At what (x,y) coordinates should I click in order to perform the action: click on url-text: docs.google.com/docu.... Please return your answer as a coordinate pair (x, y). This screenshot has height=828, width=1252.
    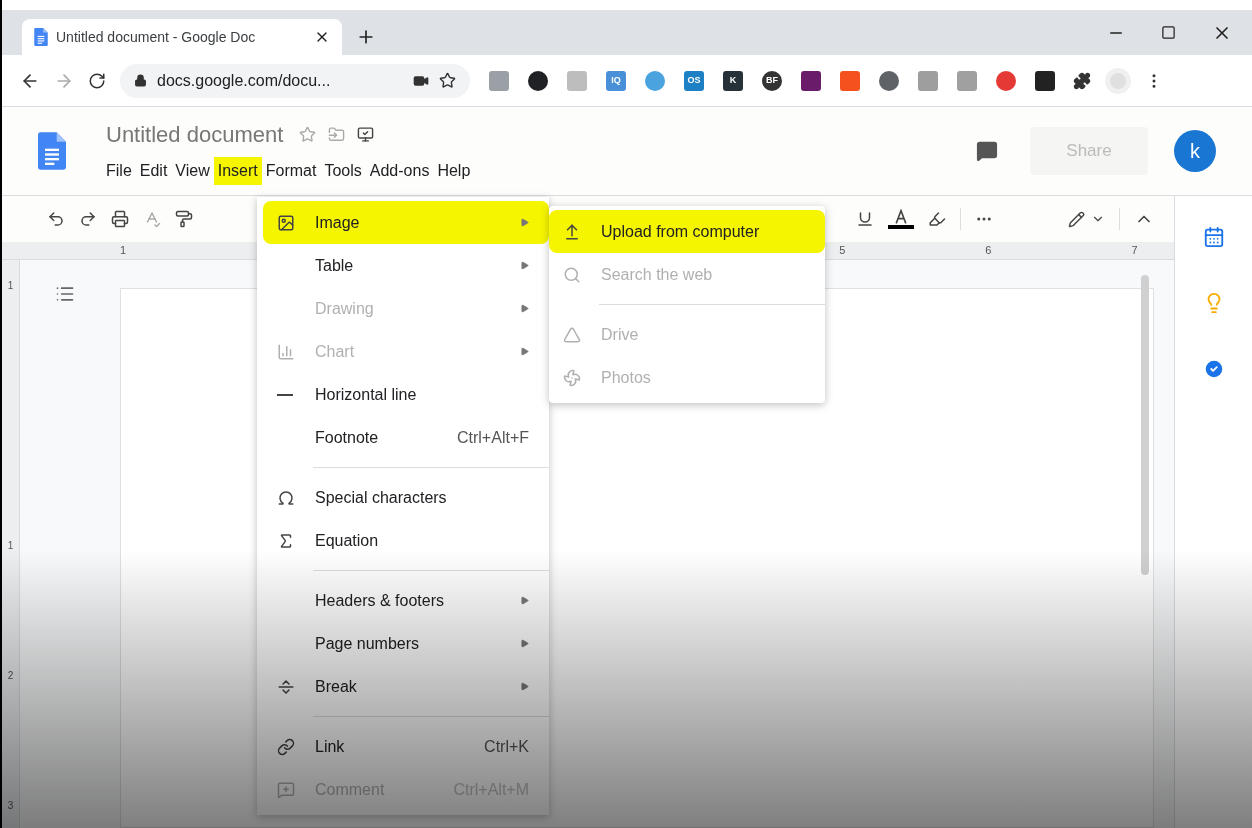
    Looking at the image, I should click on (244, 80).